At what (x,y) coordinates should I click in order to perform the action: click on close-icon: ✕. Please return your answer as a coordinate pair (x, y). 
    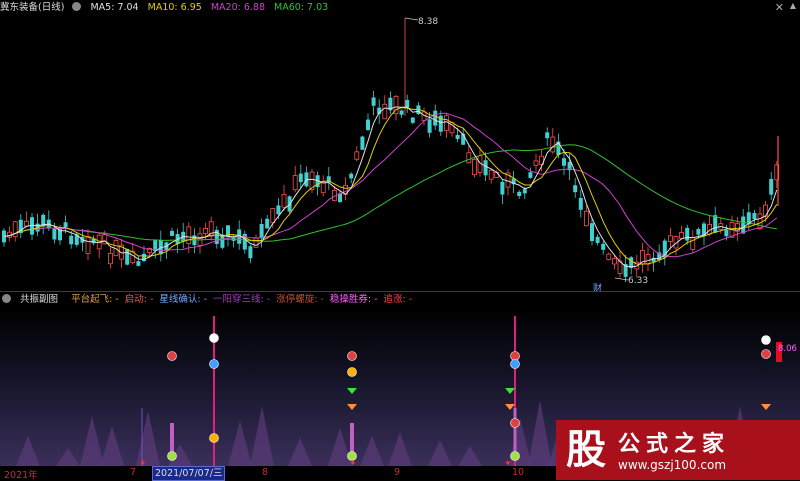
    Looking at the image, I should click on (779, 7).